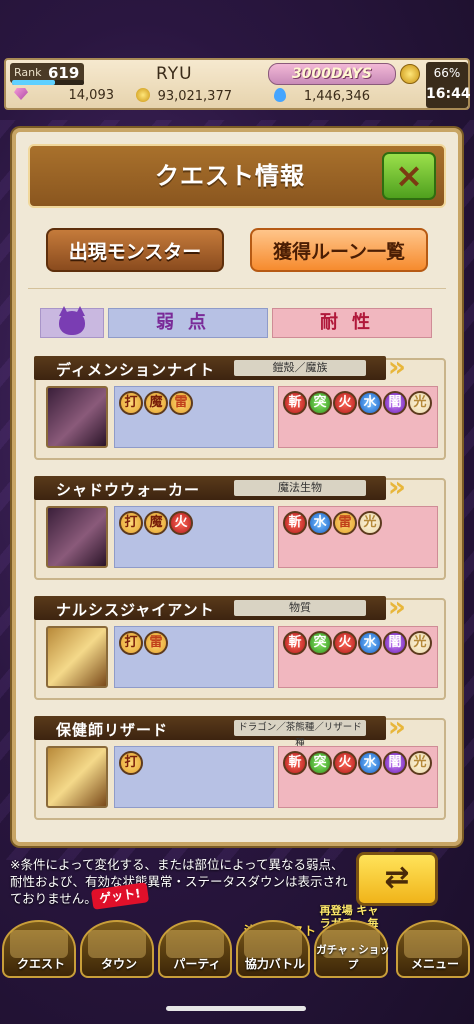  Describe the element at coordinates (273, 949) in the screenshot. I see `nav-coop-battle: 協力バトル` at that location.